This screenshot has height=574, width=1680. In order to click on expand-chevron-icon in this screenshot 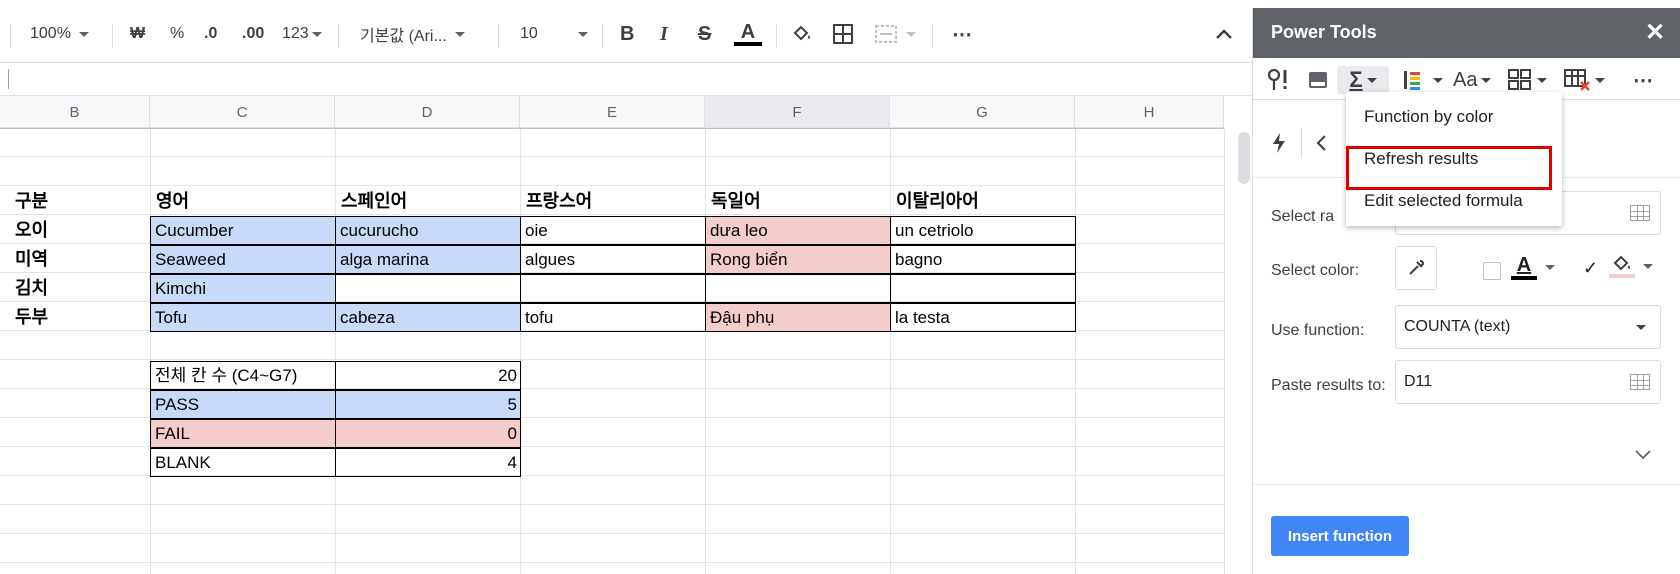, I will do `click(1643, 454)`.